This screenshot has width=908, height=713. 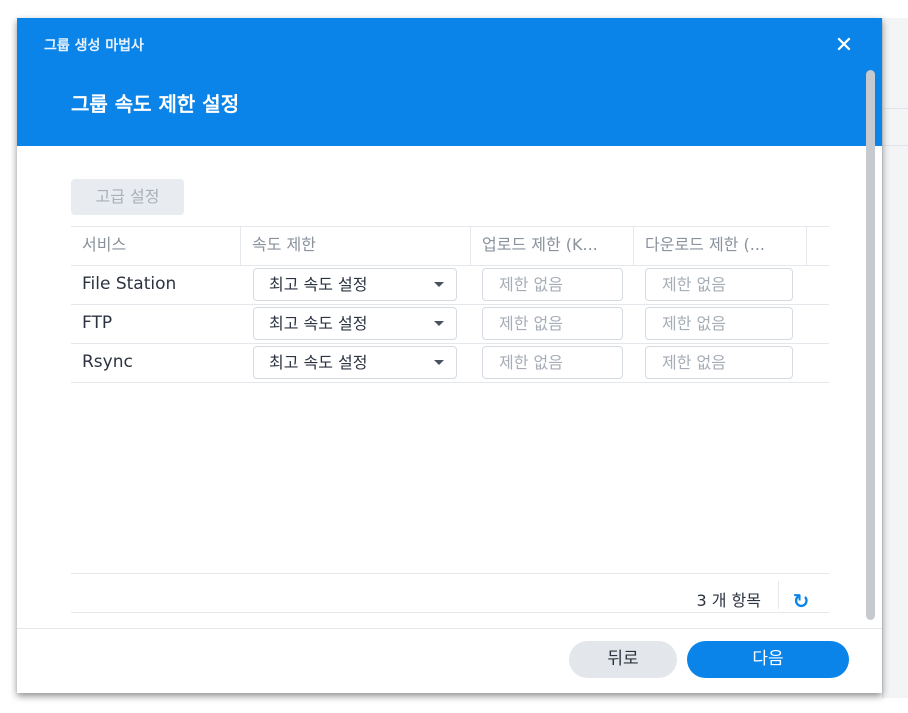 I want to click on background-window-edge, so click(x=895, y=358).